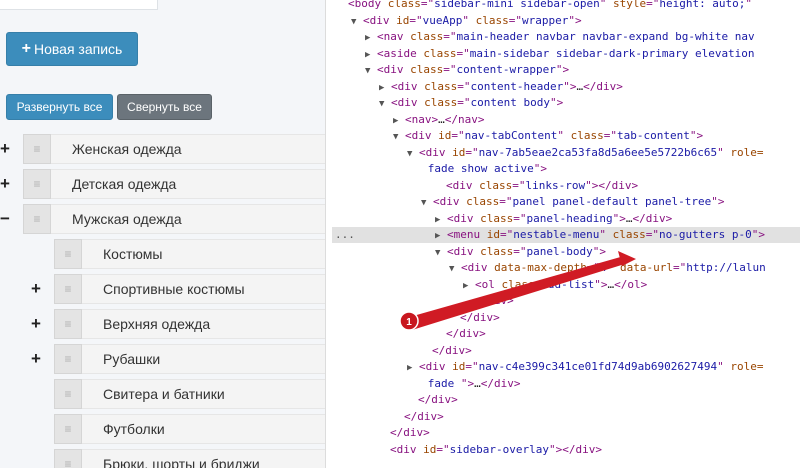  I want to click on markup-token: panel-heading, so click(569, 218).